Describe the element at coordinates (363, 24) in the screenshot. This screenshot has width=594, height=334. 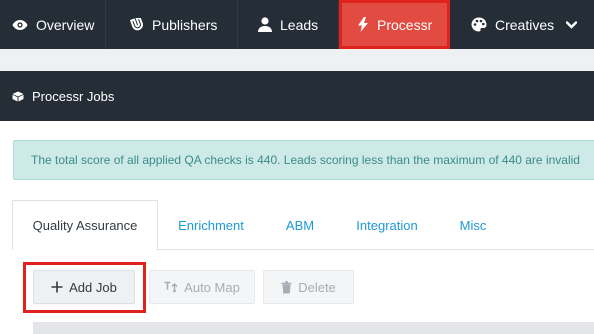
I see `bolt-icon` at that location.